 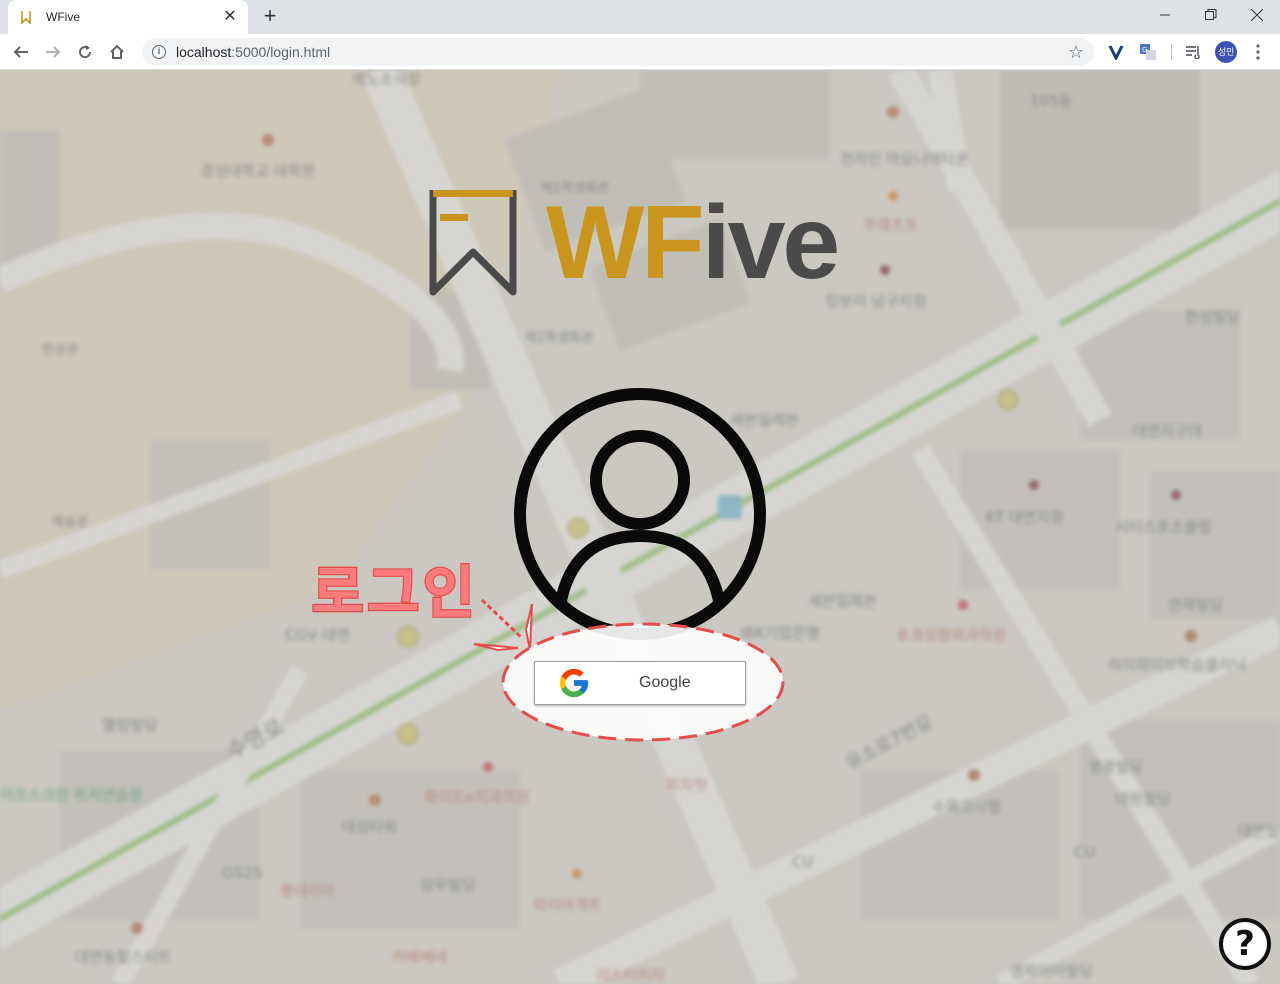 What do you see at coordinates (395, 593) in the screenshot?
I see `login-annotation-text: 로그인` at bounding box center [395, 593].